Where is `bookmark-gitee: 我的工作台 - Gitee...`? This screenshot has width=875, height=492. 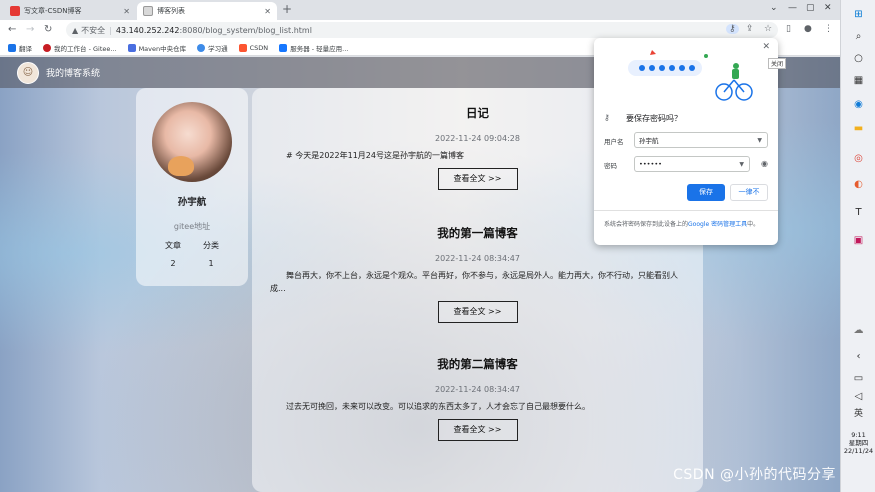
bookmark-gitee: 我的工作台 - Gitee... is located at coordinates (80, 48).